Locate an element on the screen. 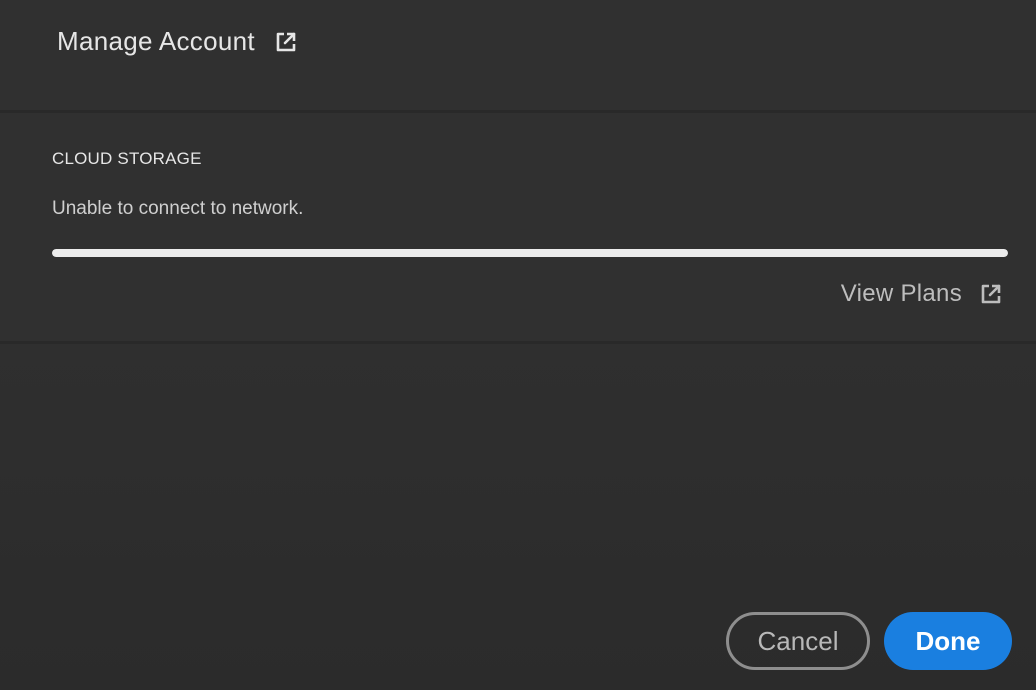  storage-usage-fill is located at coordinates (530, 253).